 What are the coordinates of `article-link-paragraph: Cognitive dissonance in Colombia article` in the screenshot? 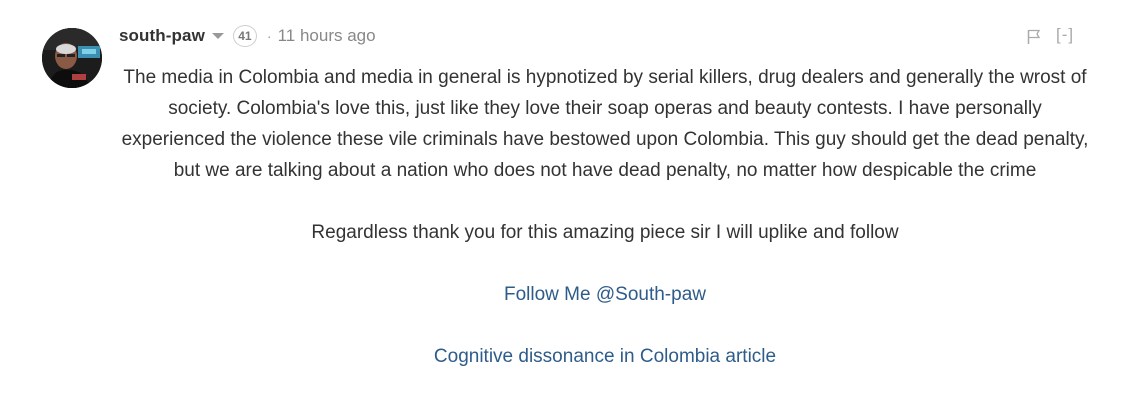 It's located at (605, 356).